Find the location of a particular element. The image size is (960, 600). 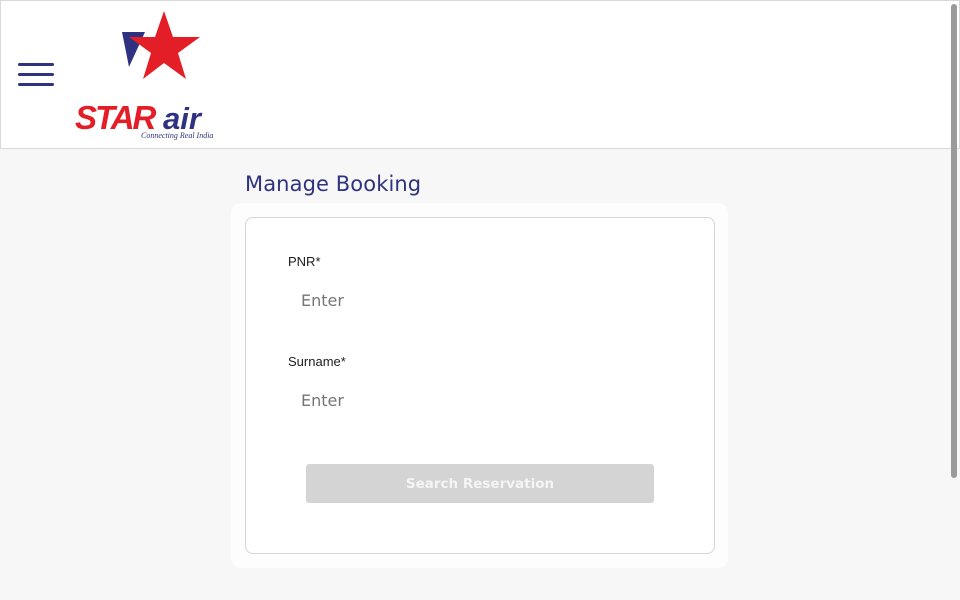

page-scrollbar is located at coordinates (954, 300).